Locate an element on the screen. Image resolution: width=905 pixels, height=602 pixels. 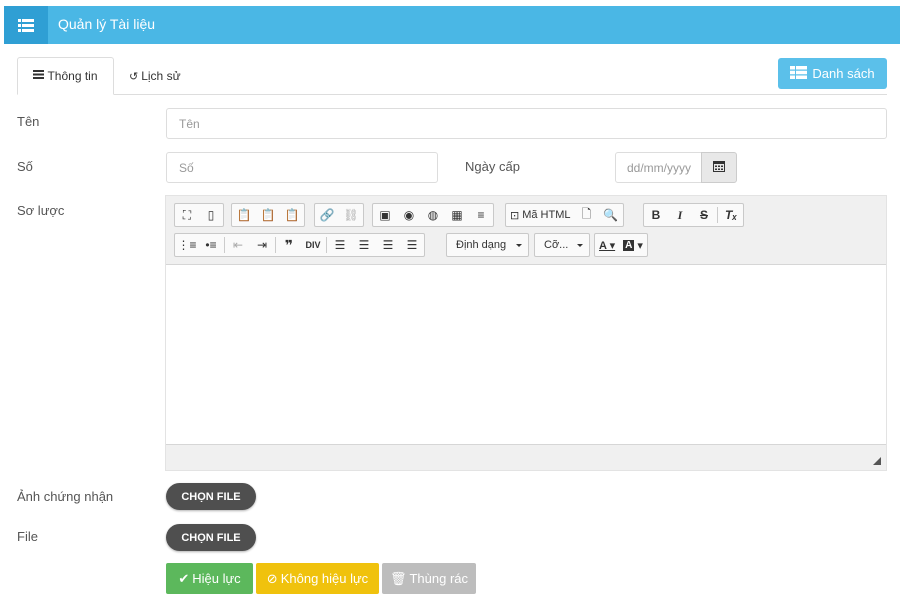
tab-history: ↺ Lịch sử is located at coordinates (155, 76).